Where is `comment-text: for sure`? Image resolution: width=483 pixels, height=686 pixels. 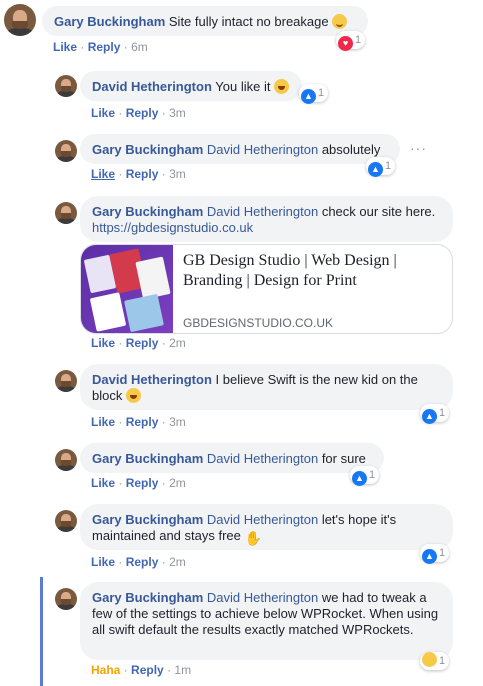 comment-text: for sure is located at coordinates (343, 458).